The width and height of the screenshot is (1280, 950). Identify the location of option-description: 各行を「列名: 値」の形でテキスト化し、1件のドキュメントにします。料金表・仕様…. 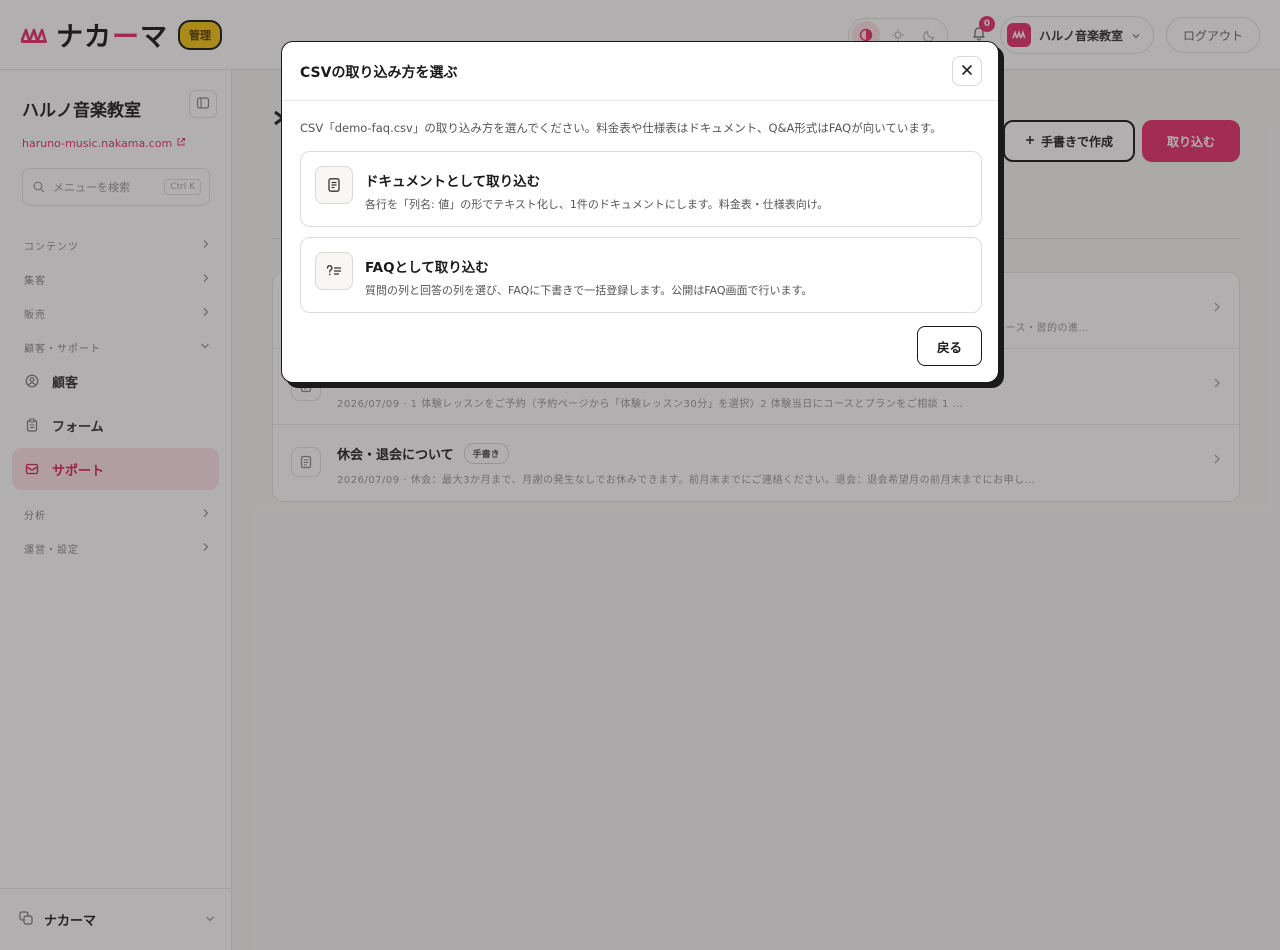
(597, 204).